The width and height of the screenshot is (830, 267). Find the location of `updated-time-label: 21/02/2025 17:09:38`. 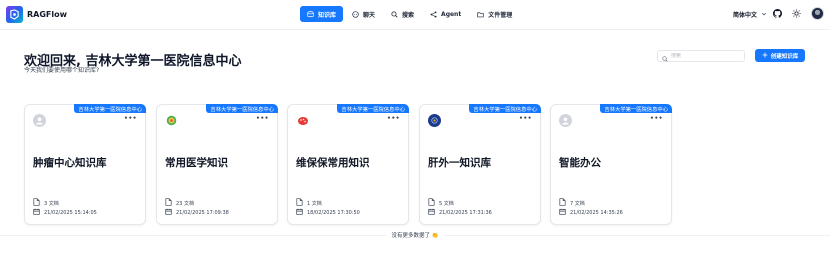

updated-time-label: 21/02/2025 17:09:38 is located at coordinates (202, 212).